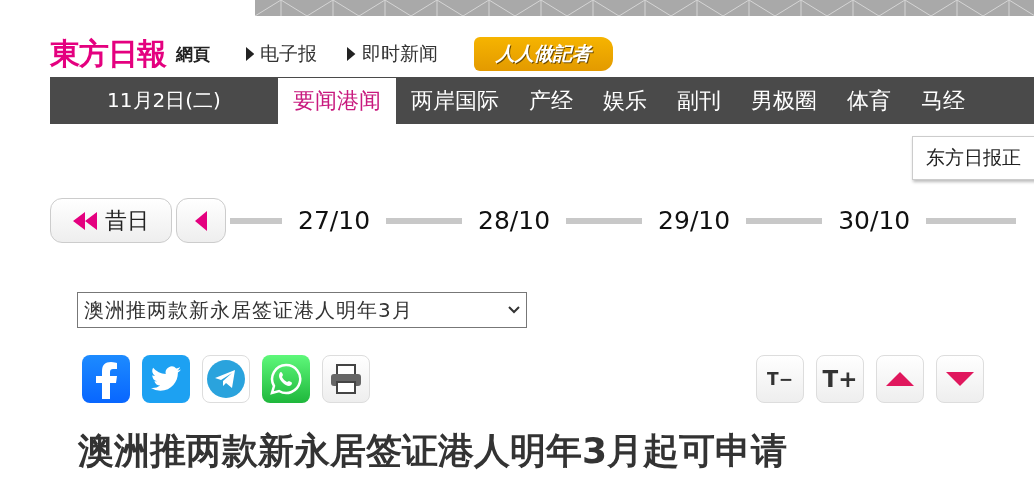 This screenshot has height=497, width=1034. I want to click on scroll-up-button, so click(900, 379).